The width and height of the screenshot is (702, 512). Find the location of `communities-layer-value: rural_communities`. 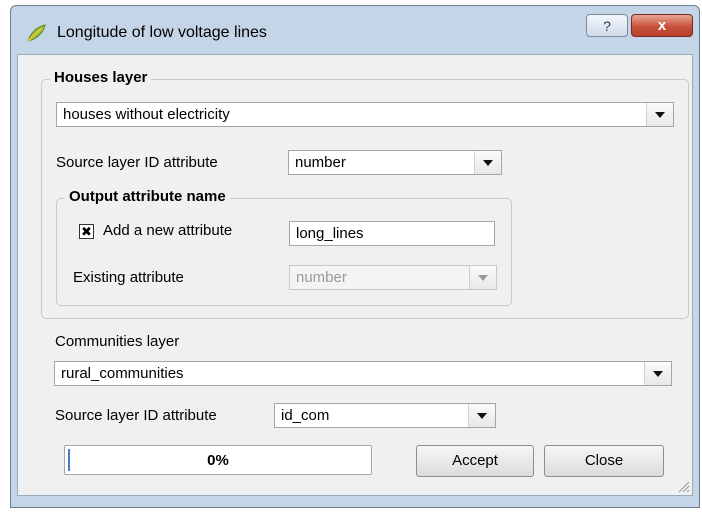

communities-layer-value: rural_communities is located at coordinates (122, 373).